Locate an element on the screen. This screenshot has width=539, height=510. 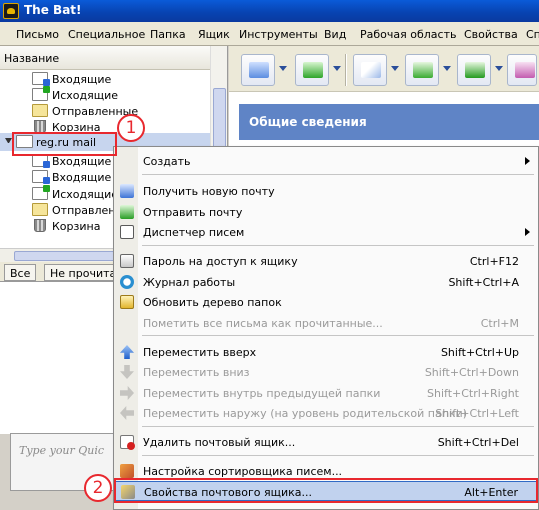
scroll-thumb is located at coordinates (219, 118).